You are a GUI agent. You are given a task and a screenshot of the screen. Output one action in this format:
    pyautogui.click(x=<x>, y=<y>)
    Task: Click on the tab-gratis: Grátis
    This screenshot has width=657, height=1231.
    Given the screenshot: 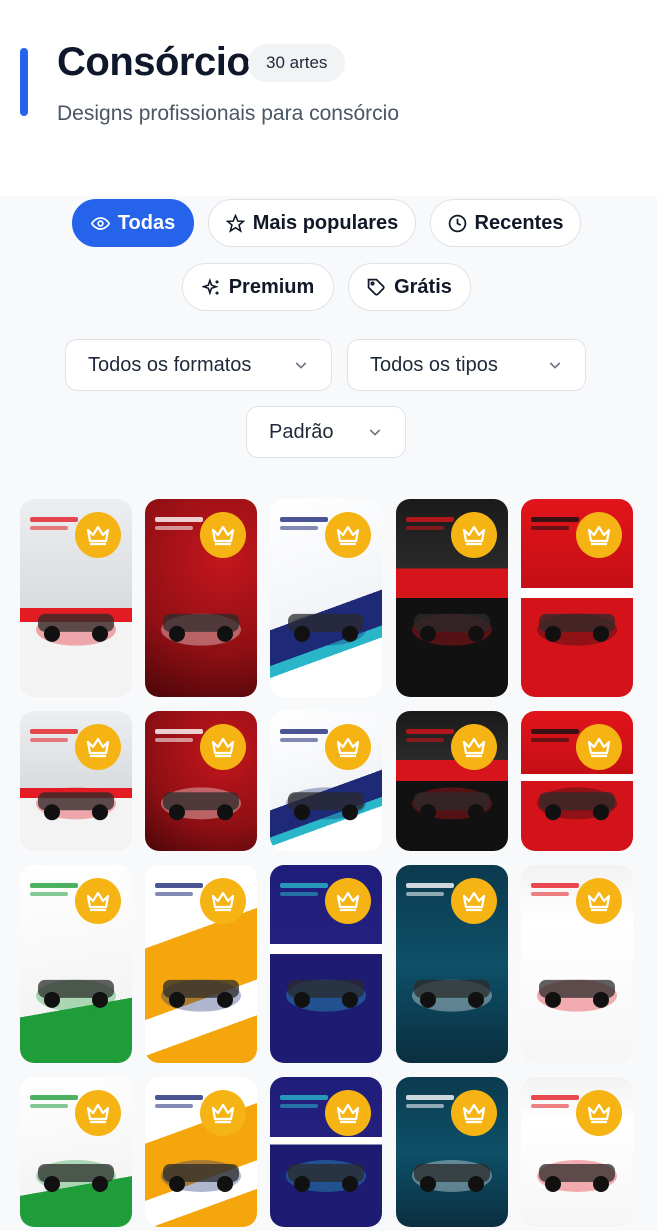 What is the action you would take?
    pyautogui.click(x=409, y=287)
    